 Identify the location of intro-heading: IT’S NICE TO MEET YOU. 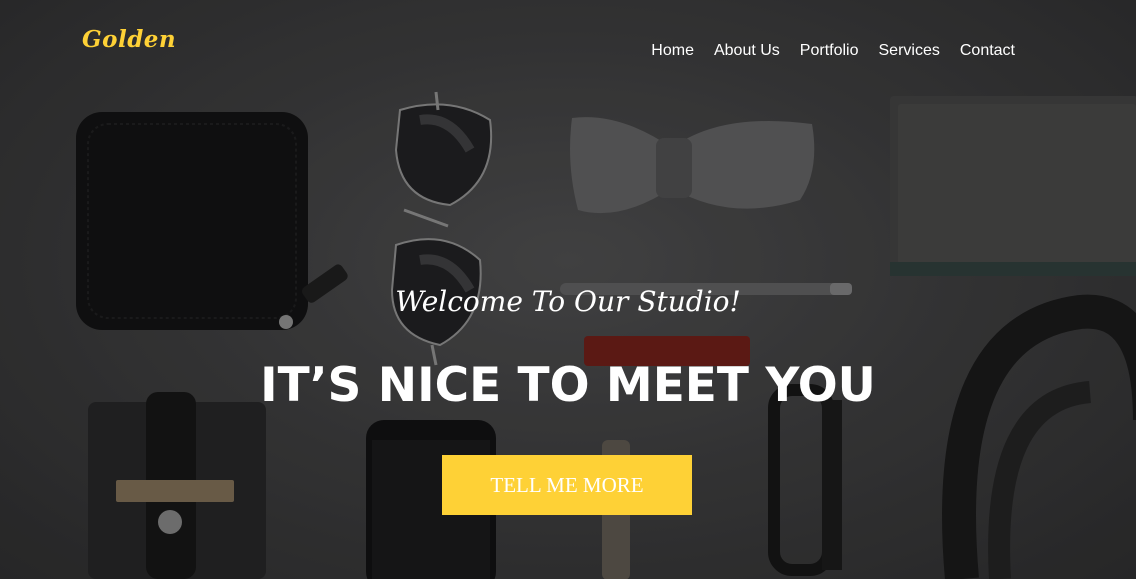
(568, 385).